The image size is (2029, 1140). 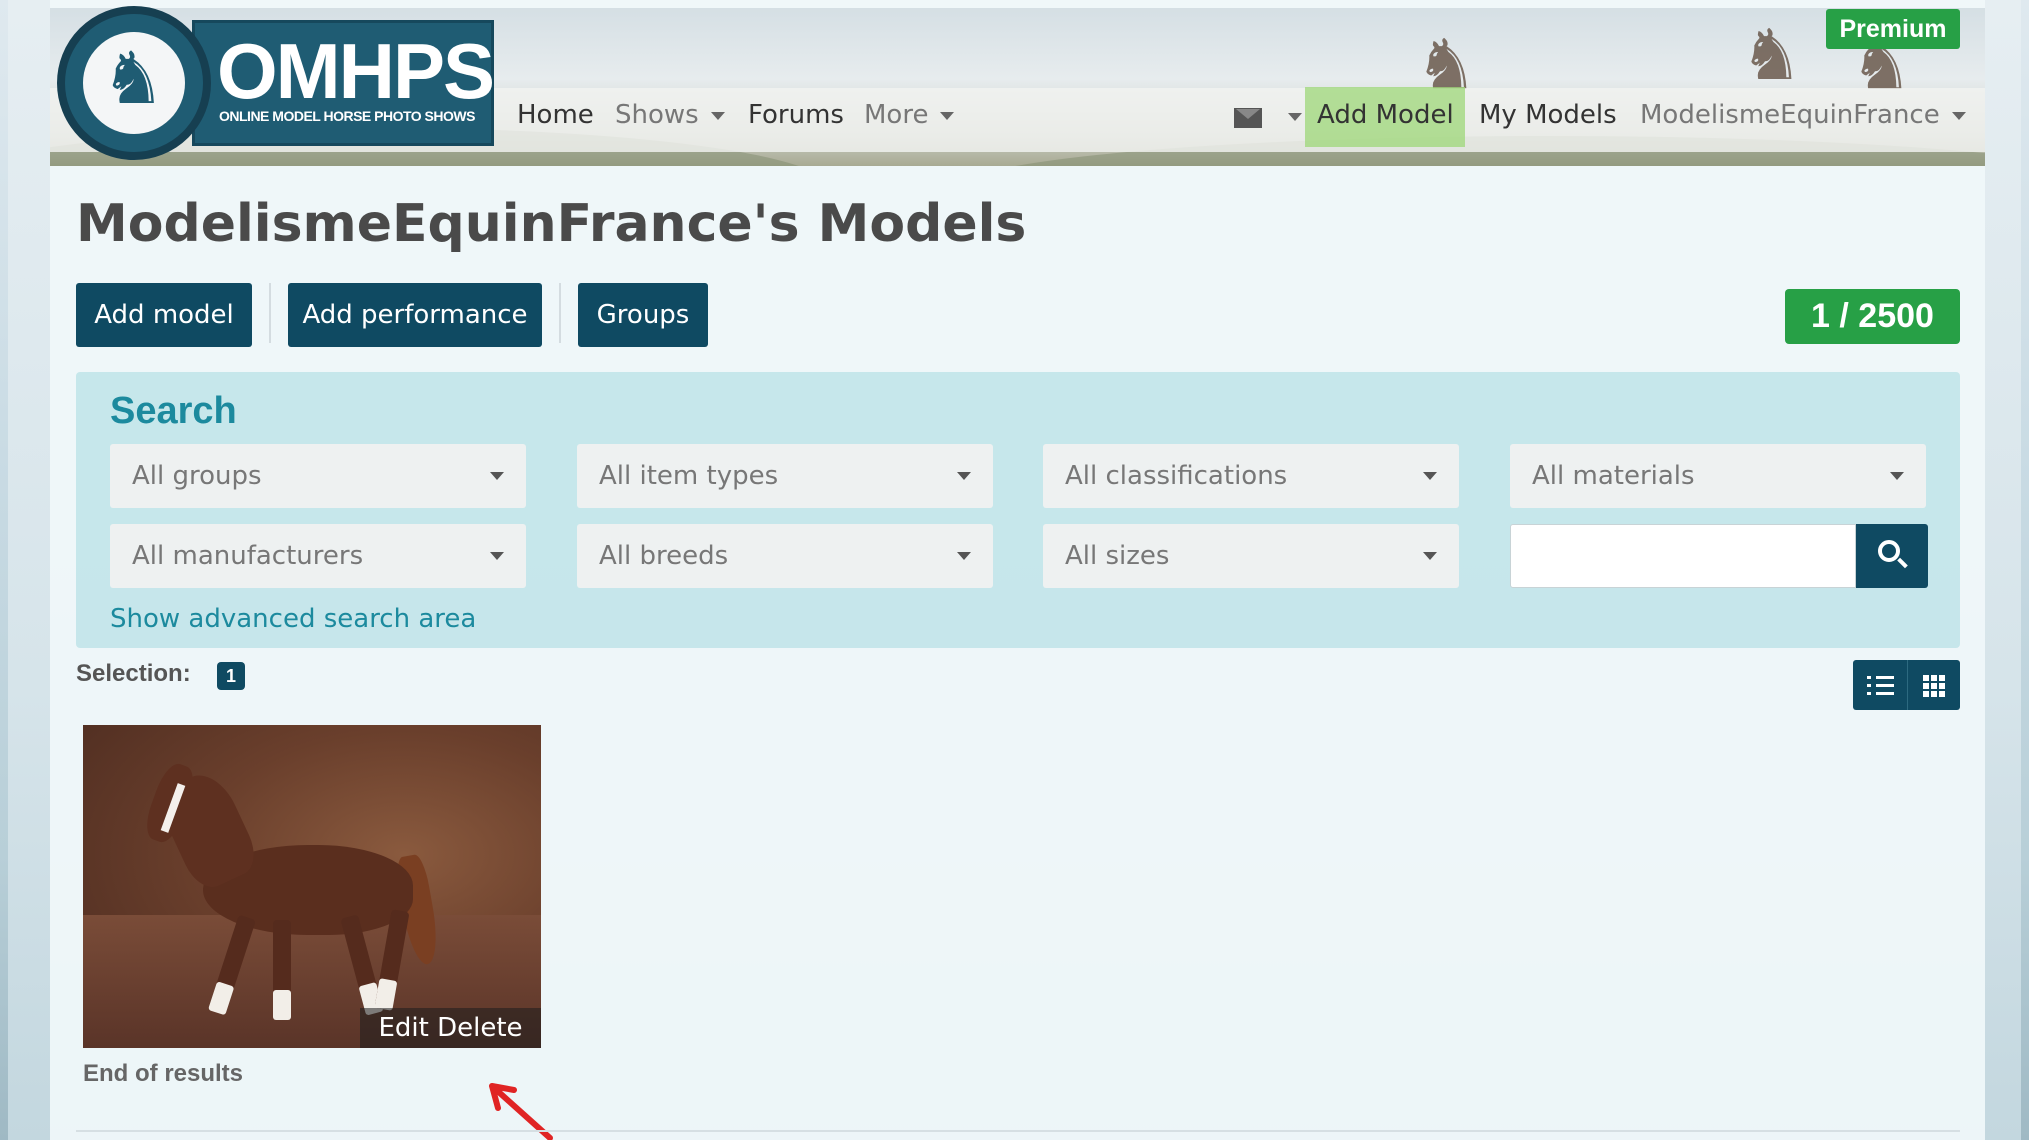 I want to click on logo-title: OMHPS, so click(x=356, y=71).